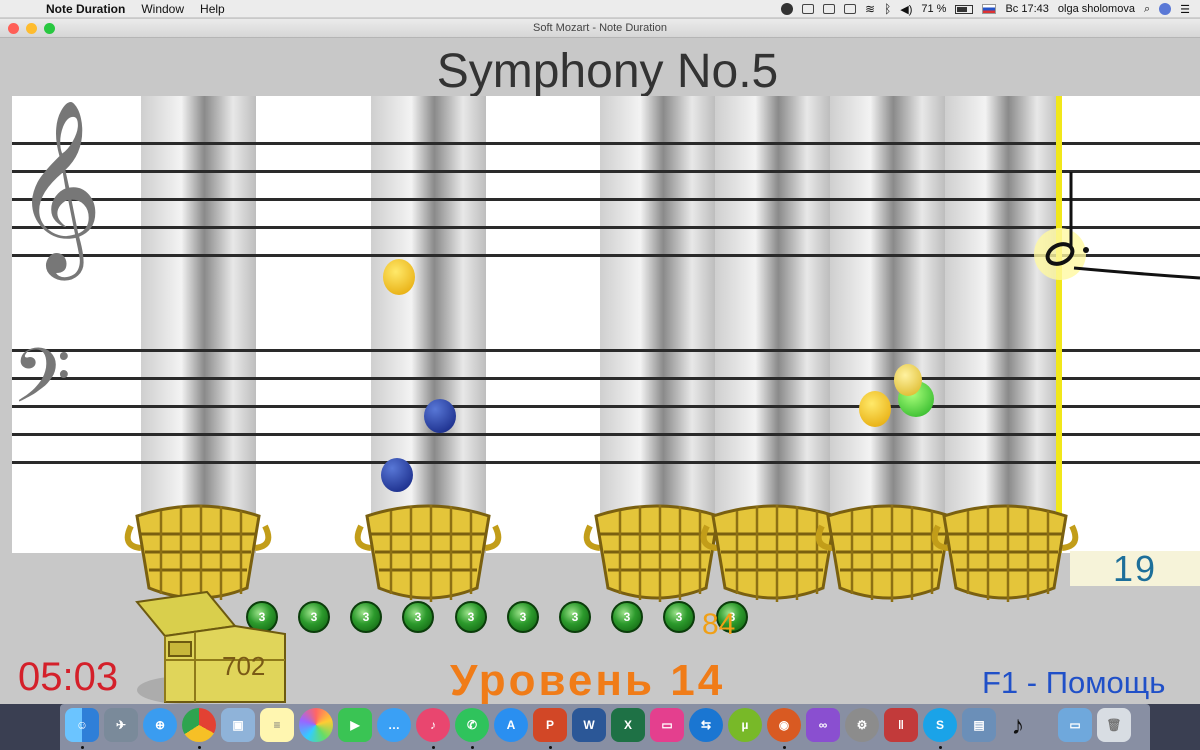  I want to click on input-language-icon, so click(989, 9).